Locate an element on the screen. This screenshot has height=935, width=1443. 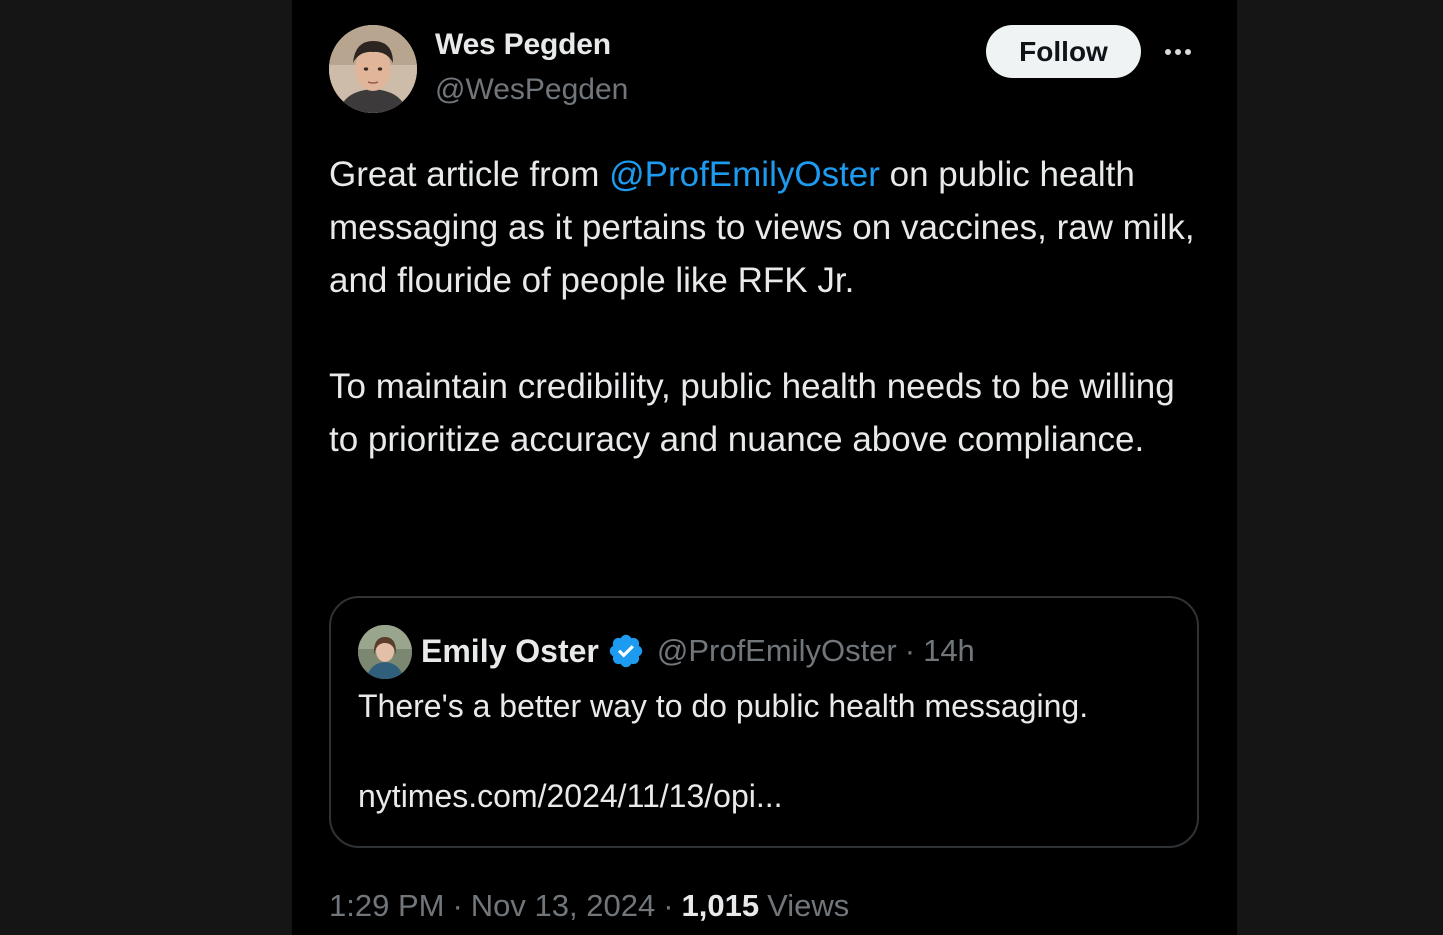
tweet-date: Nov 13, 2024 is located at coordinates (563, 906).